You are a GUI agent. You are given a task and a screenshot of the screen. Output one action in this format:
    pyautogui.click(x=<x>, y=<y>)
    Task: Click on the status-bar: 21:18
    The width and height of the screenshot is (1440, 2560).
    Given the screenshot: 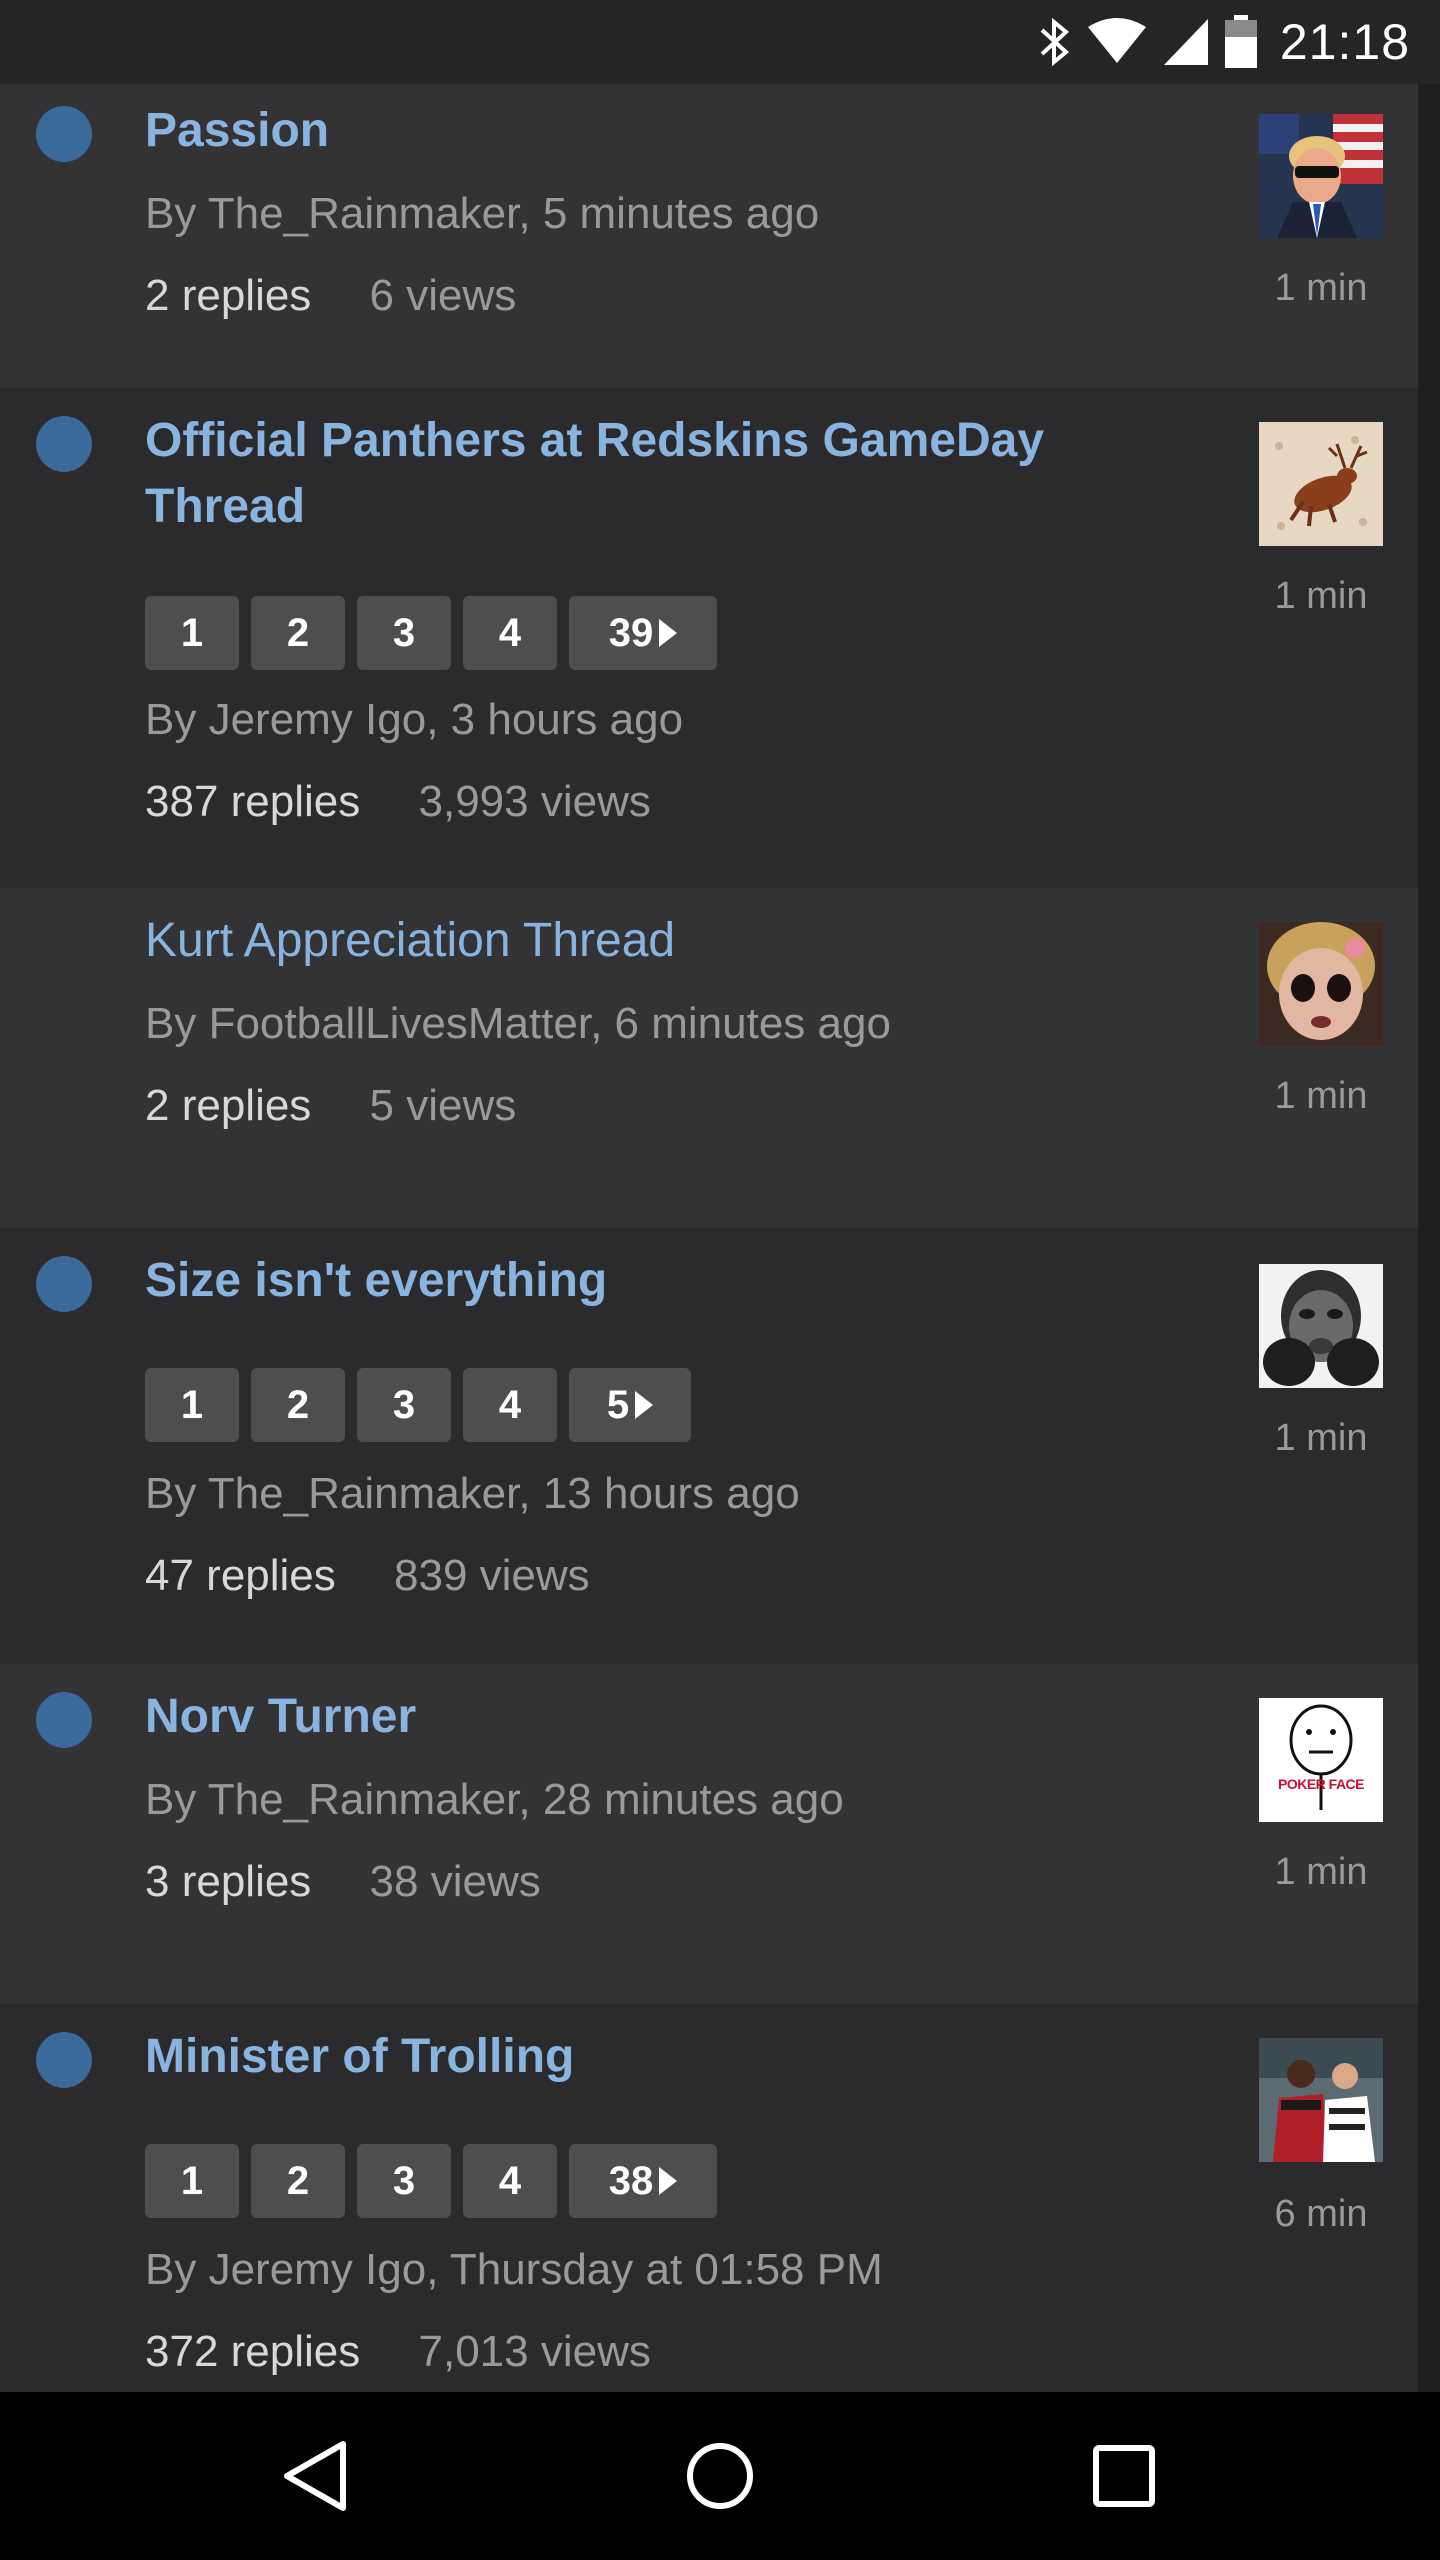 What is the action you would take?
    pyautogui.click(x=720, y=42)
    